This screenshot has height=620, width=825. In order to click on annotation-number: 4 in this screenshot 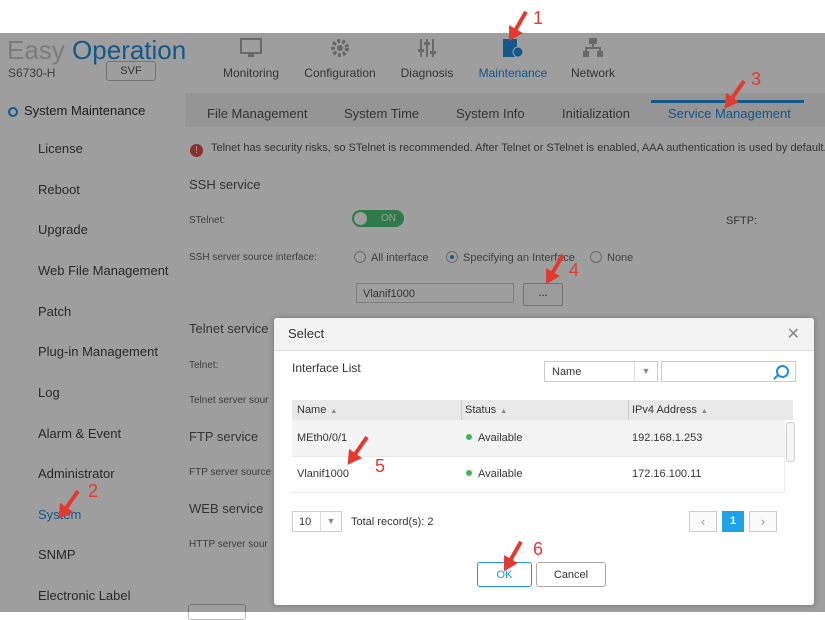, I will do `click(574, 270)`.